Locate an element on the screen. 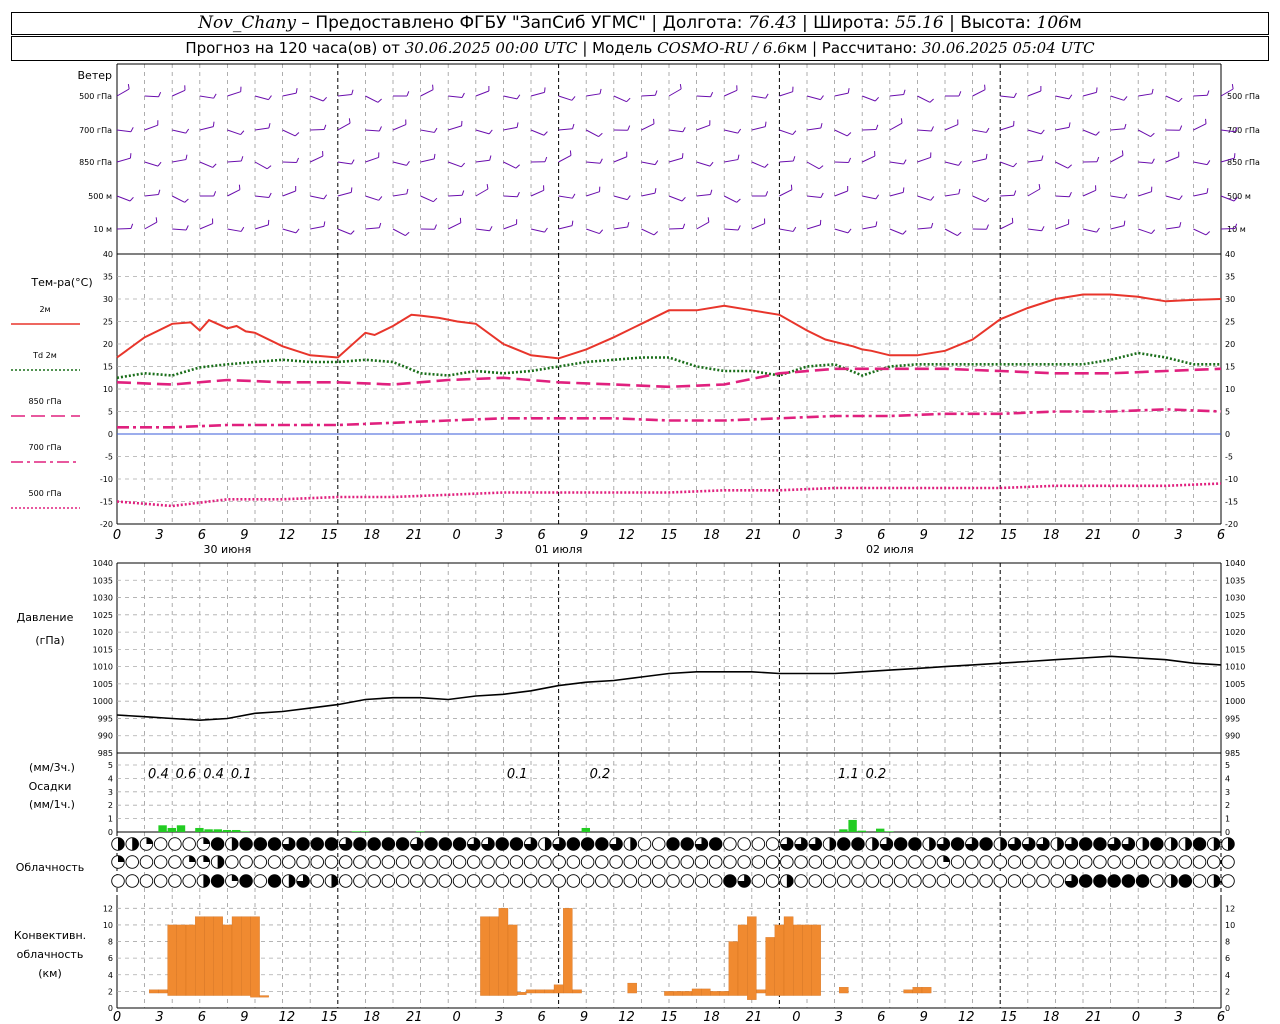  pres-ytick-right: 1040 is located at coordinates (1235, 563).